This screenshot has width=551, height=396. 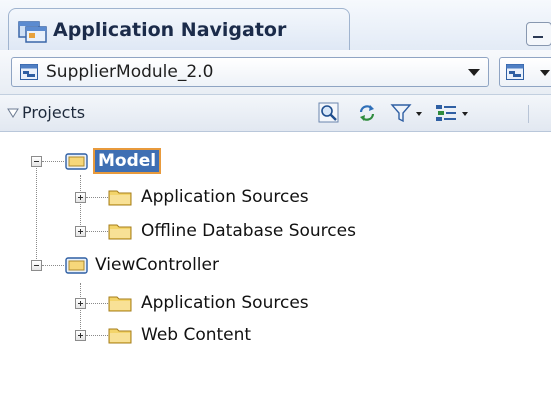 I want to click on filter-icon, so click(x=408, y=113).